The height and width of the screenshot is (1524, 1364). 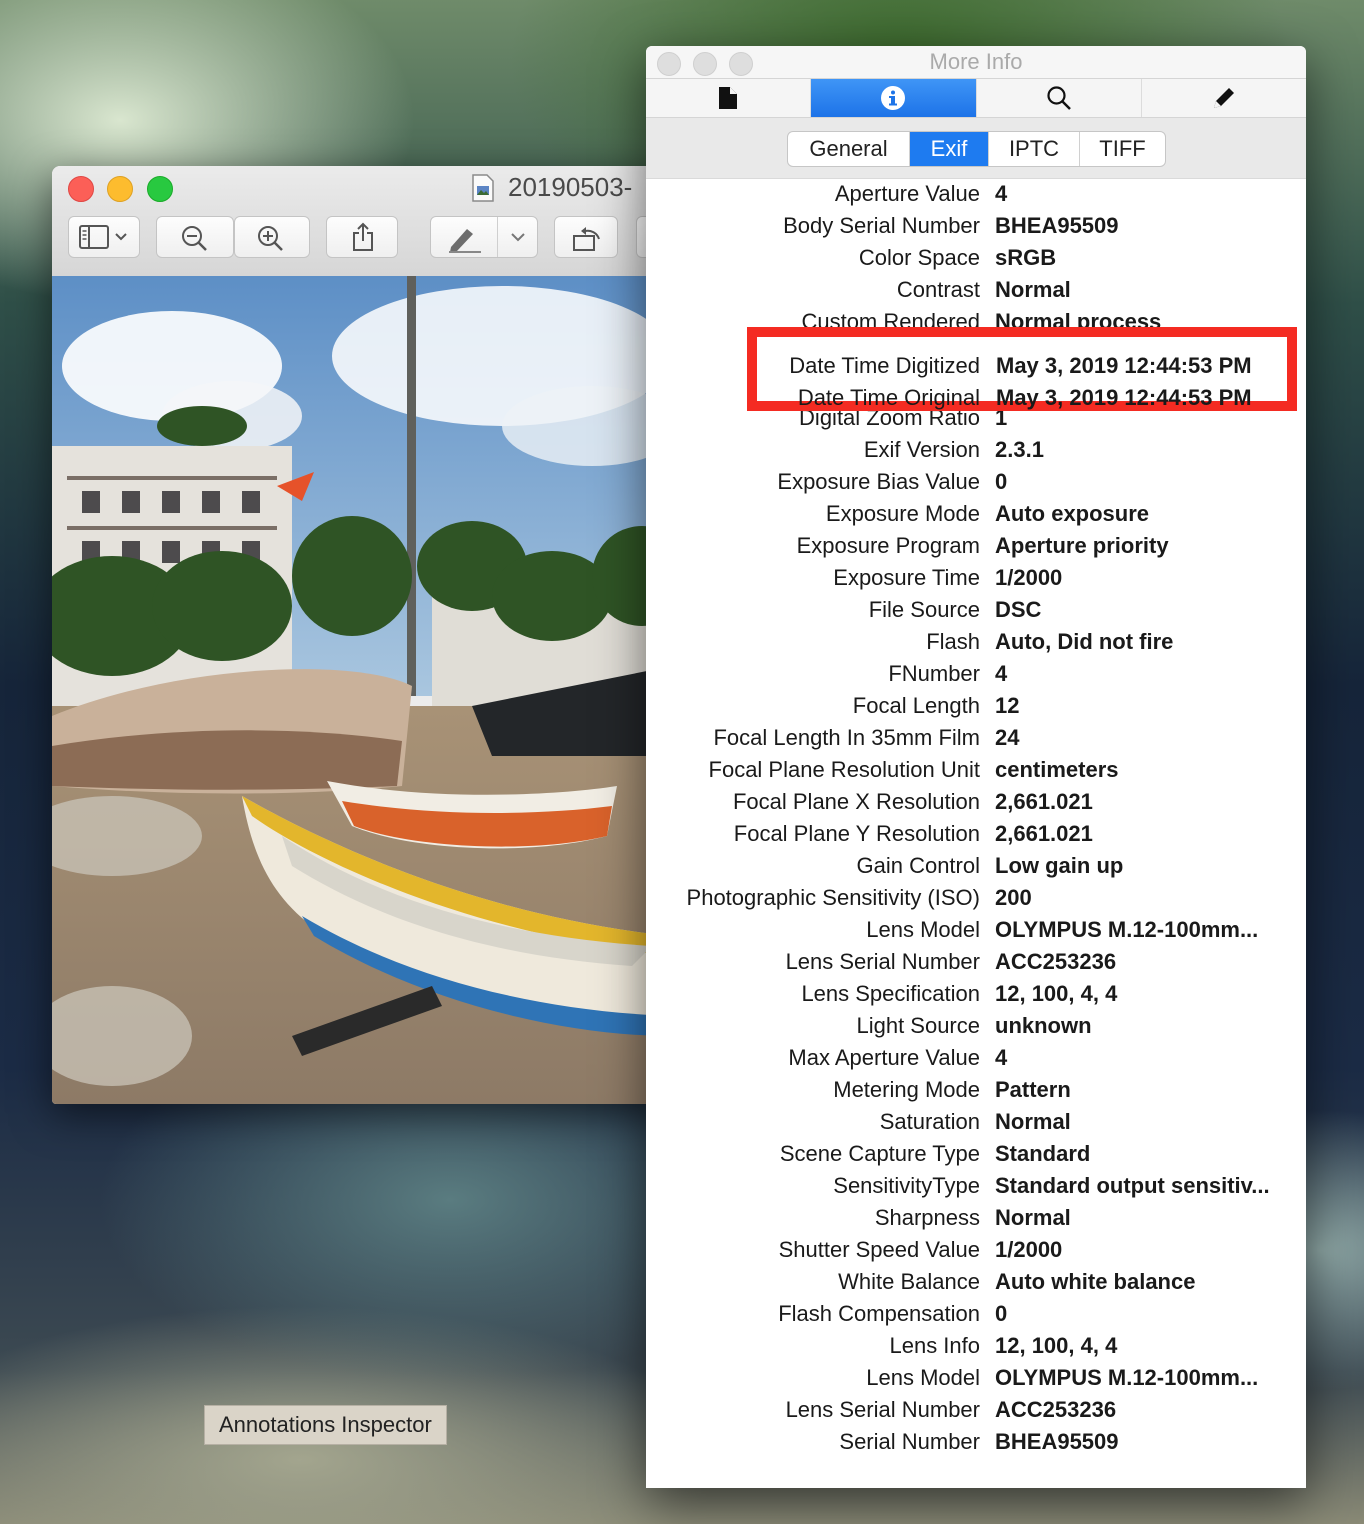 I want to click on property-value: Standard, so click(x=1043, y=1153).